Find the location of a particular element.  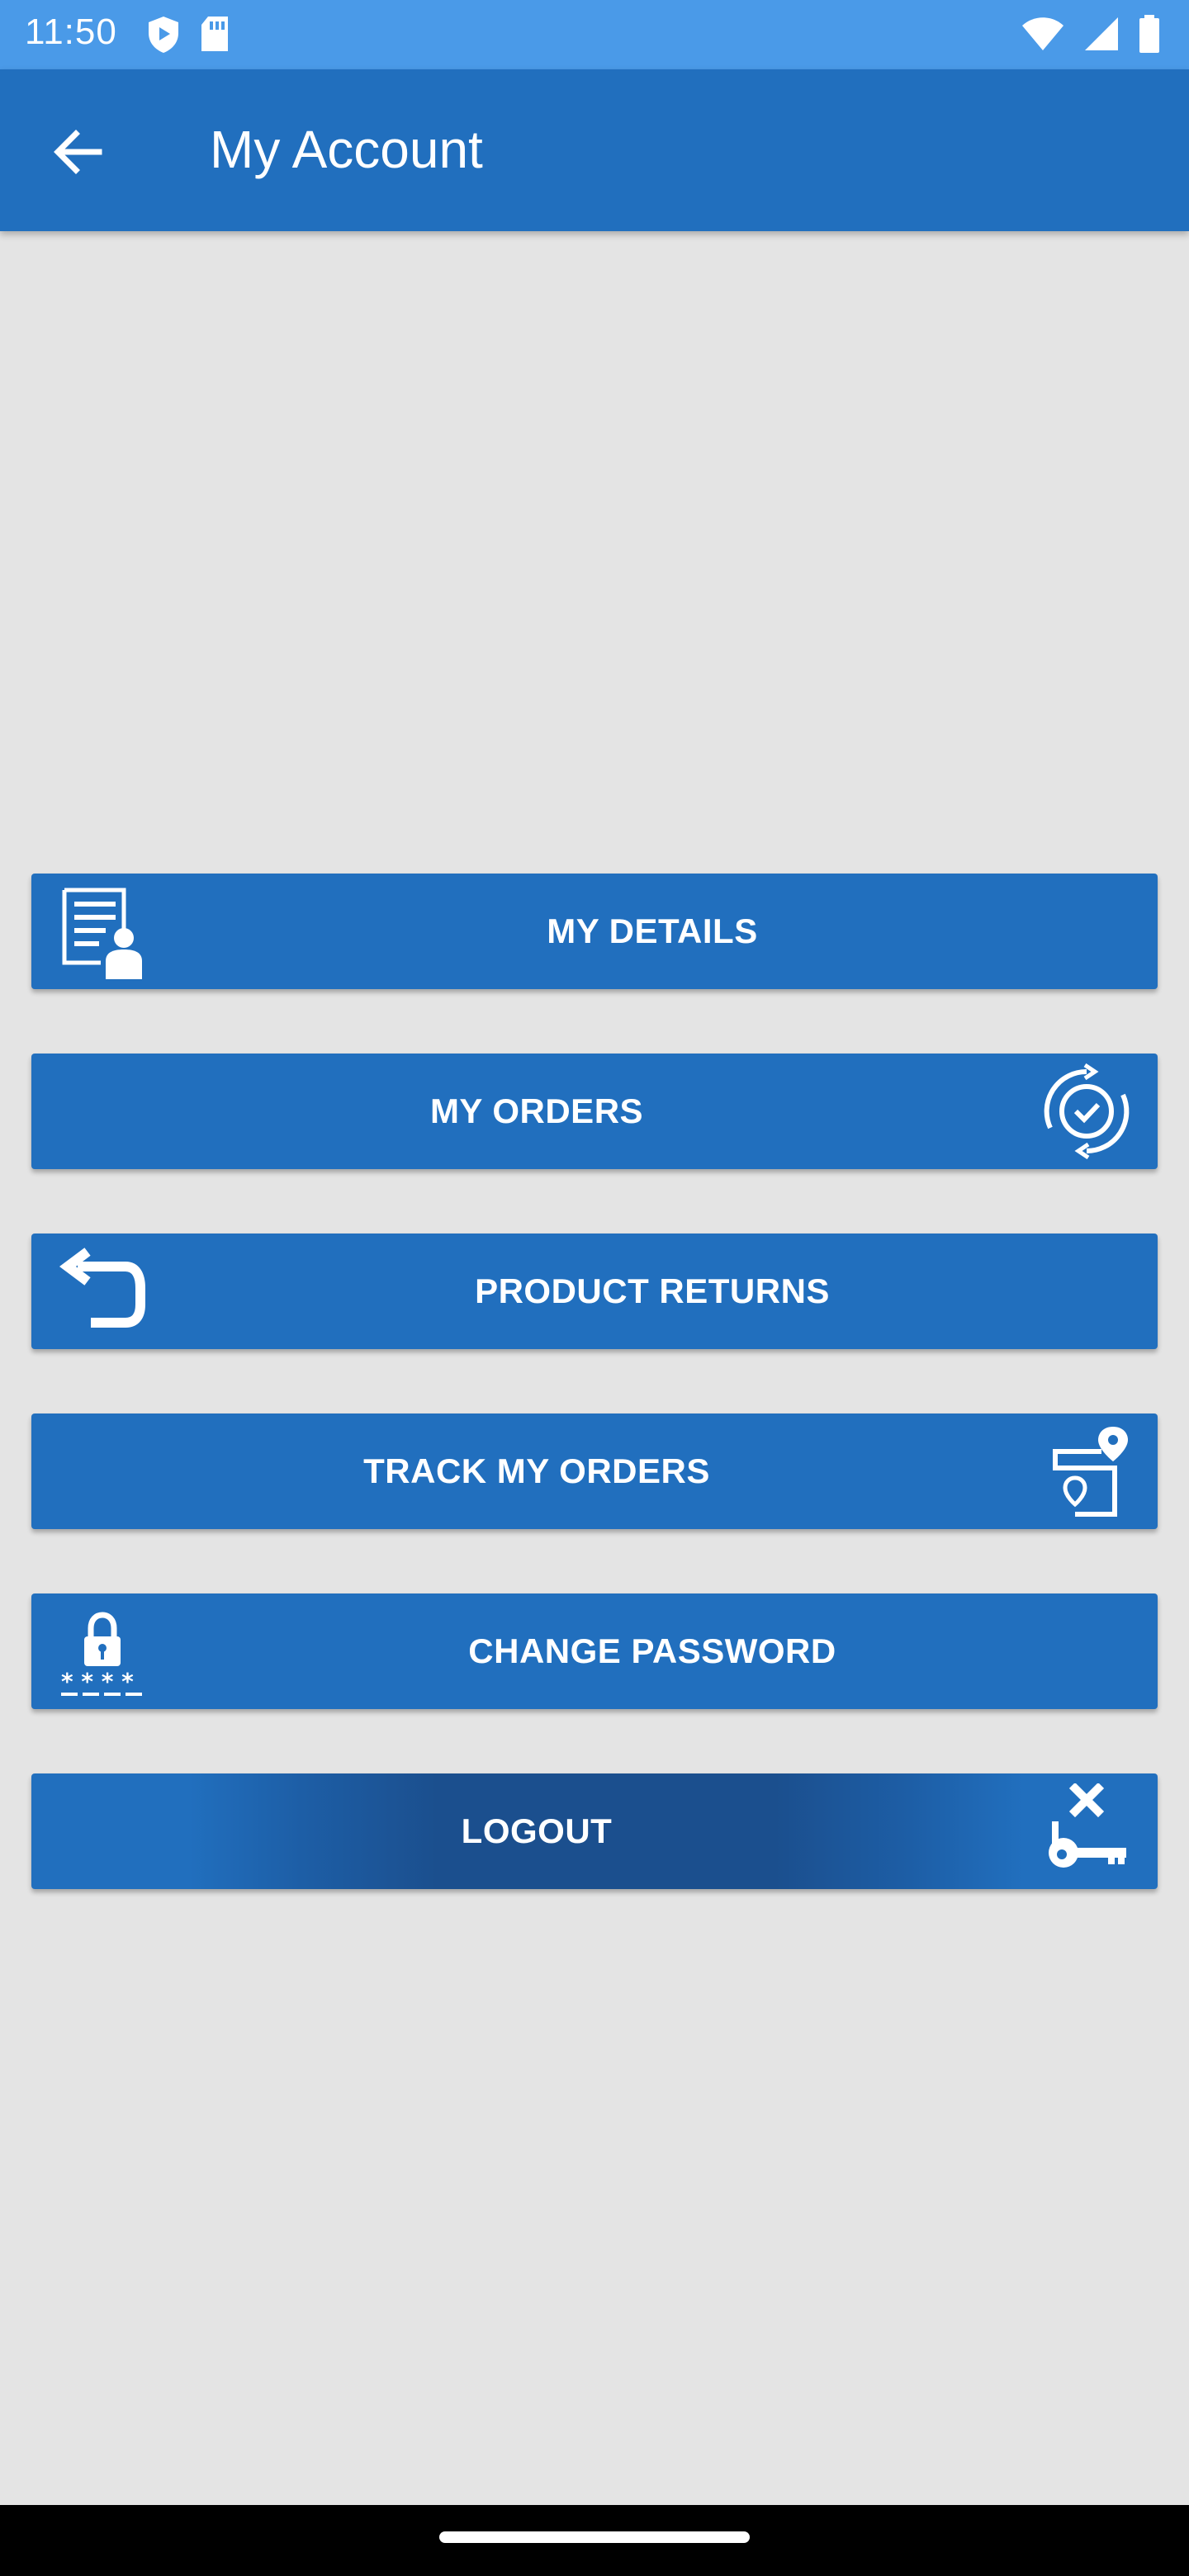

track-my-orders-label: TRACK MY ORDERS is located at coordinates (536, 1470).